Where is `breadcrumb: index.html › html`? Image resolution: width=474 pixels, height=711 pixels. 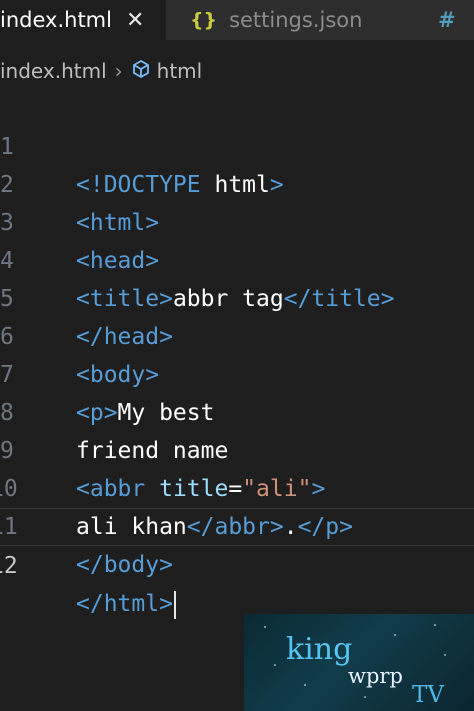
breadcrumb: index.html › html is located at coordinates (237, 71).